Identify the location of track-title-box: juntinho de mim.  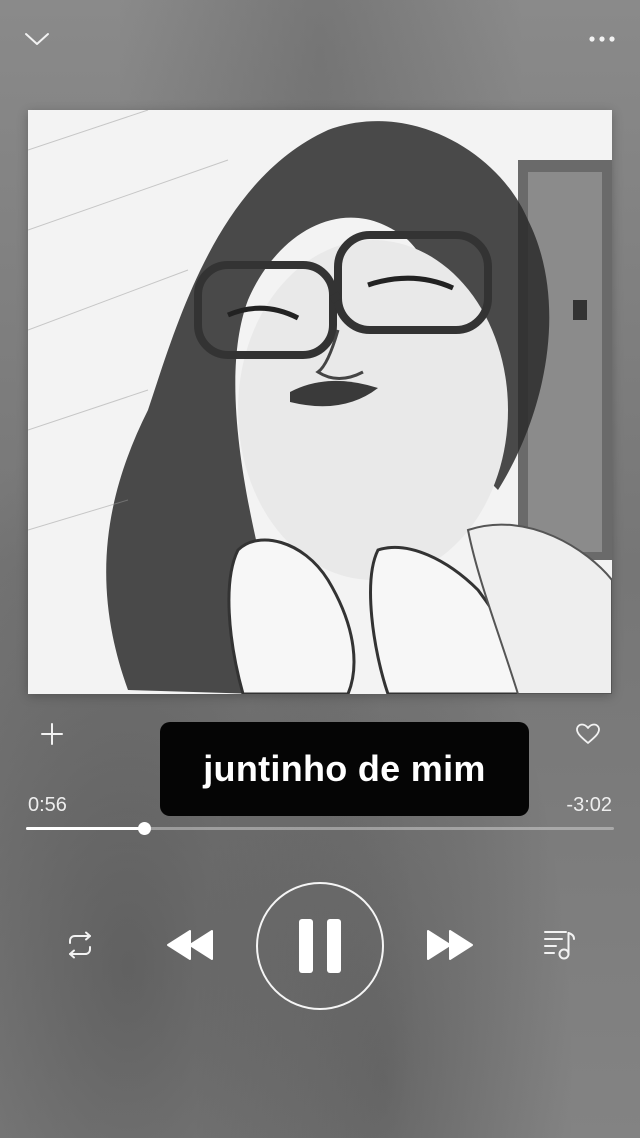
(344, 769).